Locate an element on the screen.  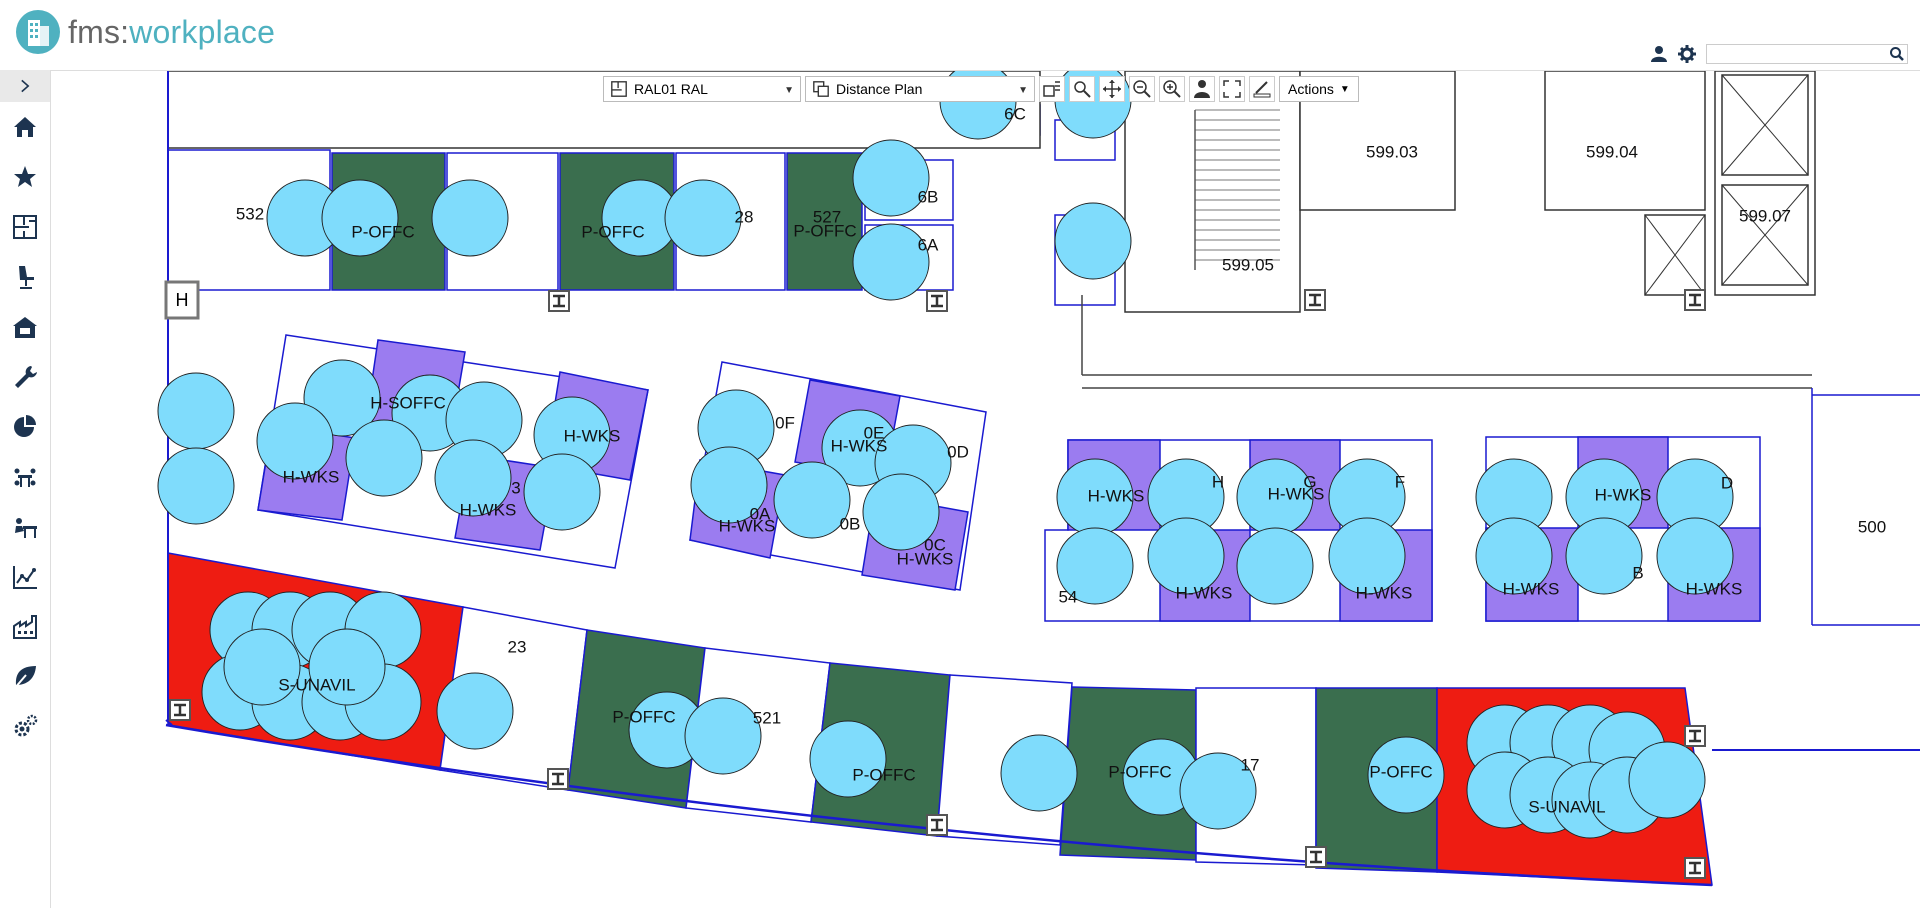
room-label-599-05: 599.05 is located at coordinates (1248, 264).